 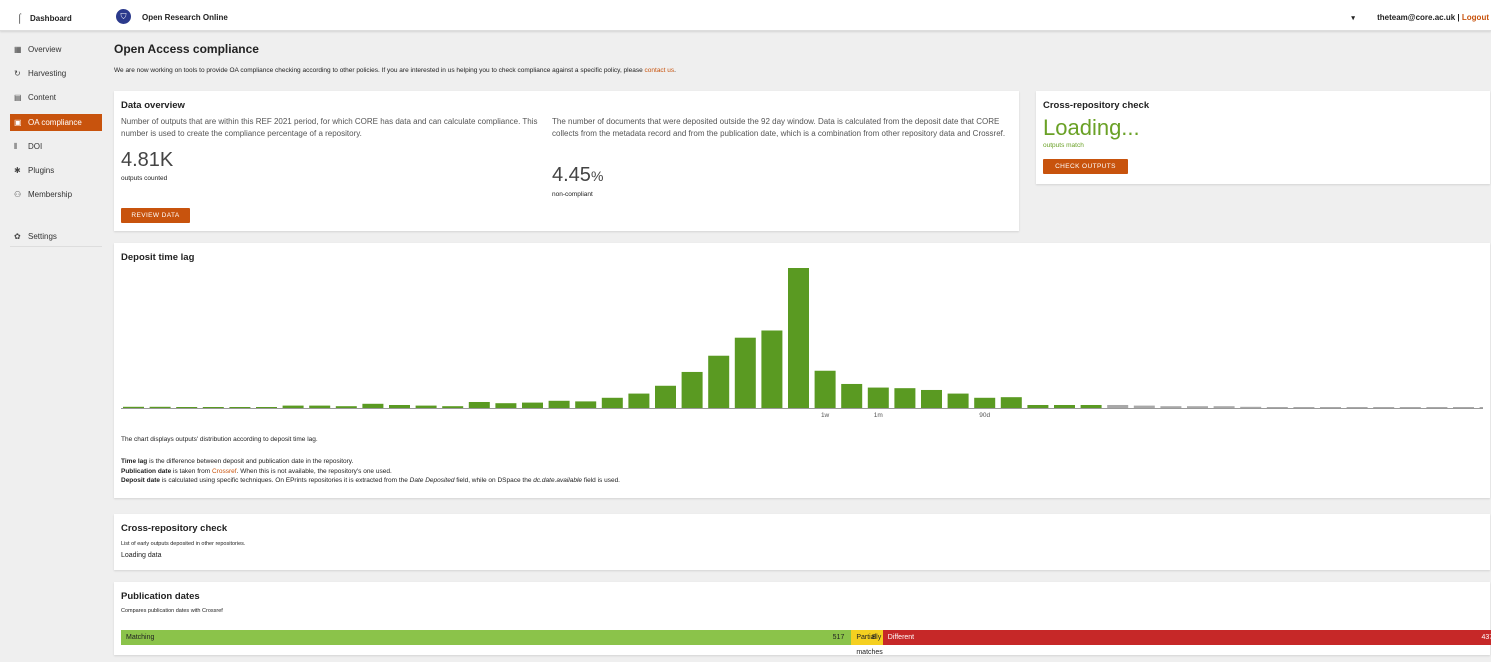 I want to click on segment-count: 437, so click(x=1486, y=637).